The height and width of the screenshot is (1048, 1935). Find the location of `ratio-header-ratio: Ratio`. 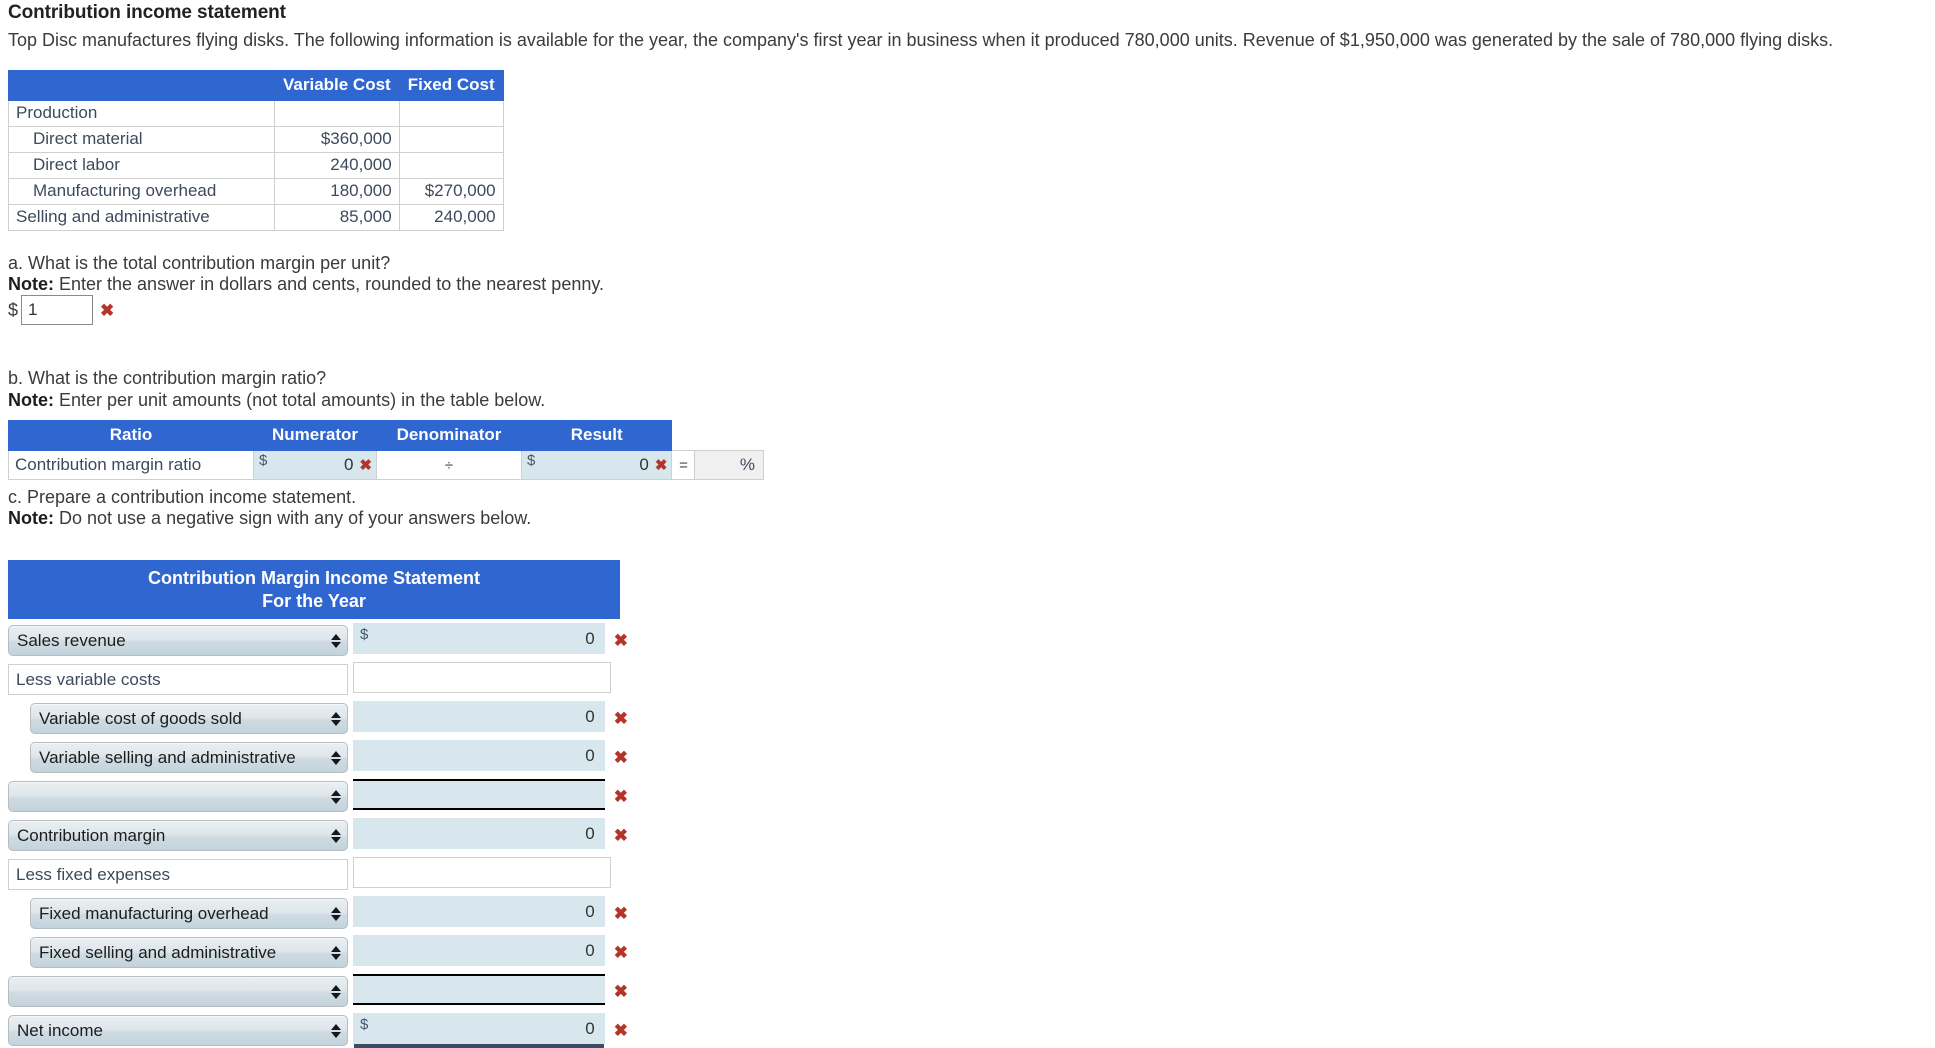

ratio-header-ratio: Ratio is located at coordinates (131, 435).